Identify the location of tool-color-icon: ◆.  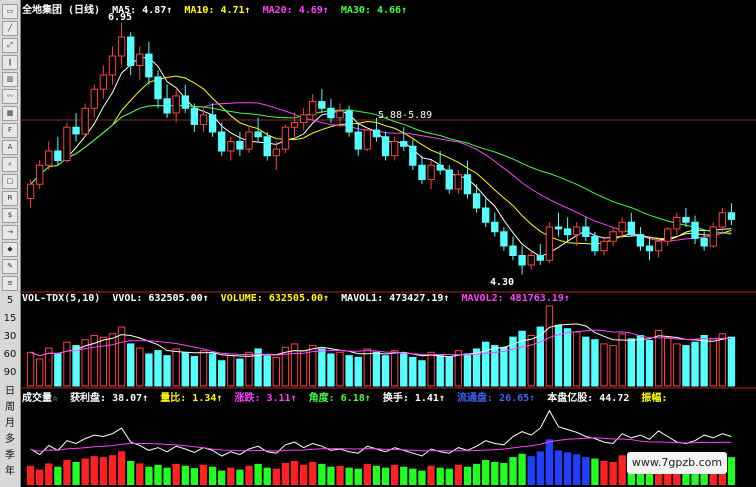
(10, 249).